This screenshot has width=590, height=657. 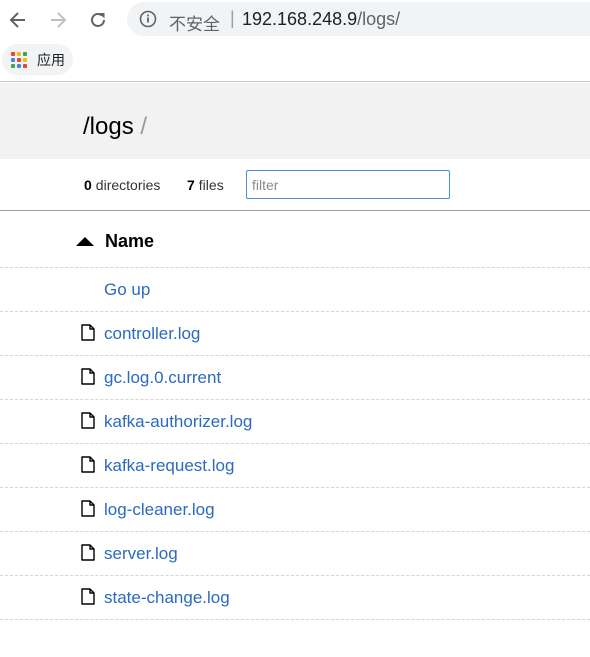 I want to click on file-count-label: files, so click(x=211, y=185).